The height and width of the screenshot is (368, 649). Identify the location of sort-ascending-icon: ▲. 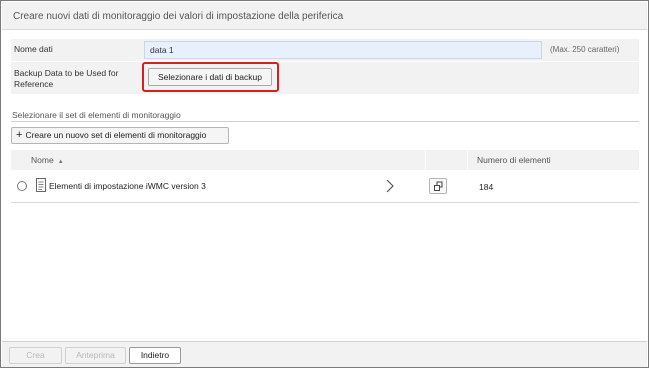
(60, 162).